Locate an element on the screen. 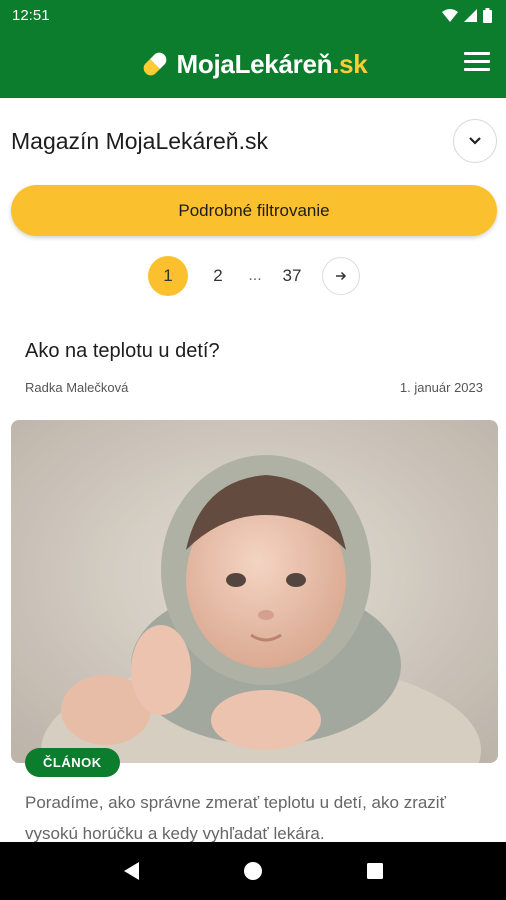  status-icons is located at coordinates (467, 15).